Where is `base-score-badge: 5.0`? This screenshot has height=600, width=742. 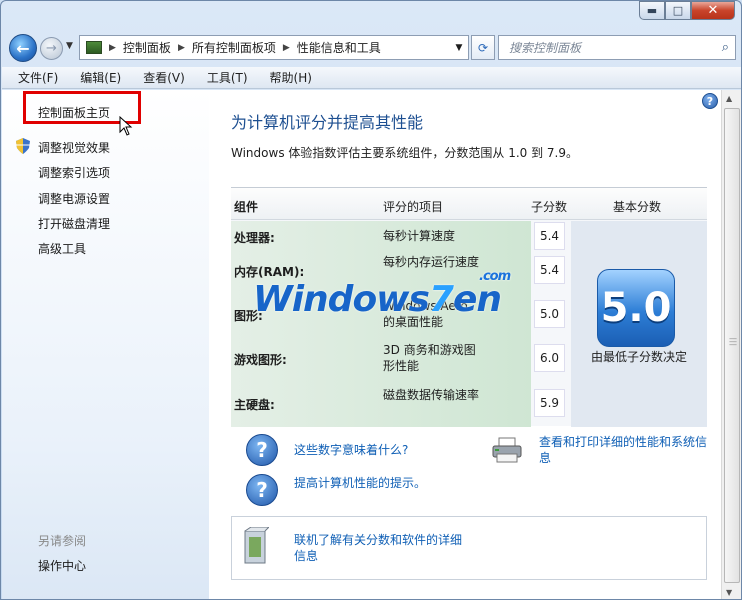
base-score-badge: 5.0 is located at coordinates (636, 308).